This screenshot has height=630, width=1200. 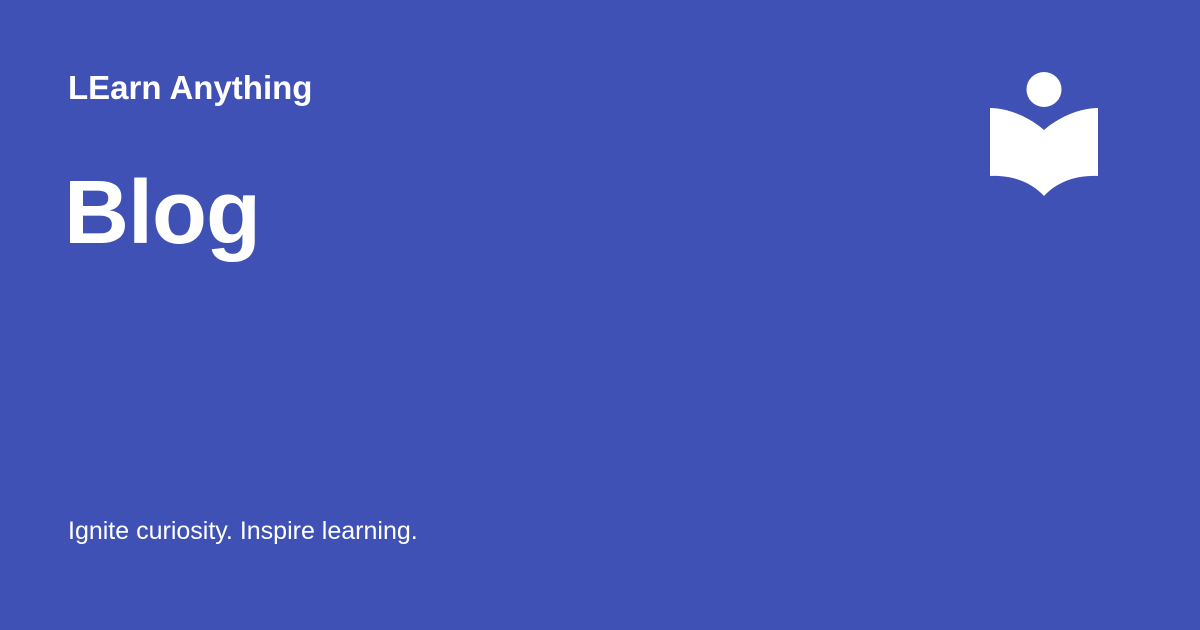 What do you see at coordinates (243, 531) in the screenshot?
I see `tagline: Ignite curiosity. Inspire learning.` at bounding box center [243, 531].